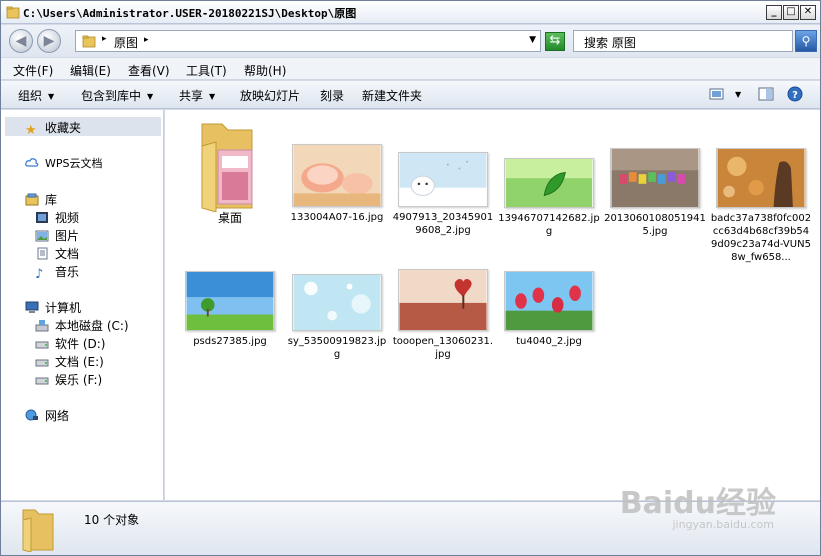 The height and width of the screenshot is (556, 821). I want to click on menu-file: 文件(F), so click(33, 70).